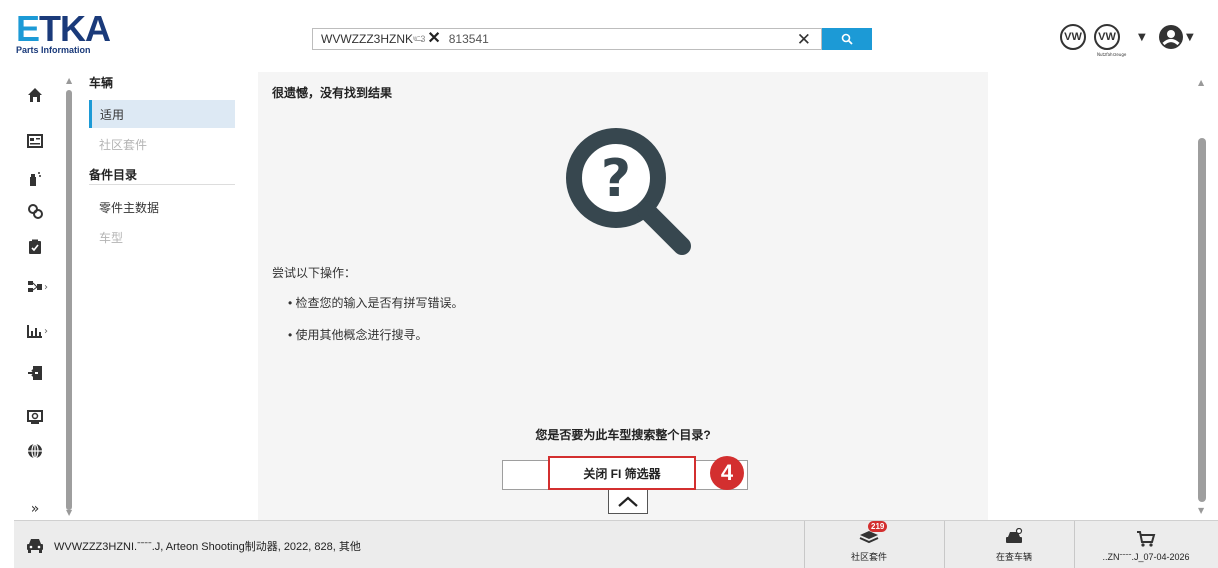 This screenshot has height=568, width=1218. Describe the element at coordinates (376, 303) in the screenshot. I see `tip-list-item: • 检查您的输入是否有拼写错误。` at that location.